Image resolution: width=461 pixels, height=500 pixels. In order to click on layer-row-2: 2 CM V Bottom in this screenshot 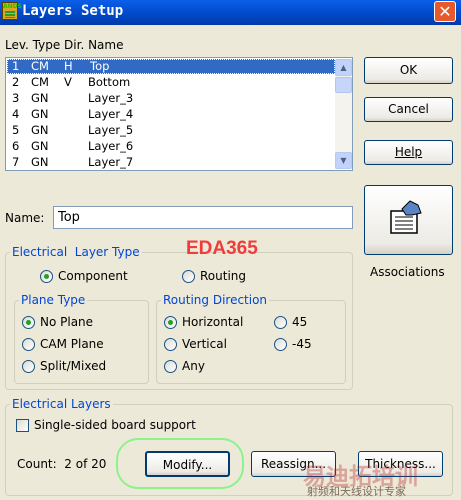, I will do `click(171, 82)`.